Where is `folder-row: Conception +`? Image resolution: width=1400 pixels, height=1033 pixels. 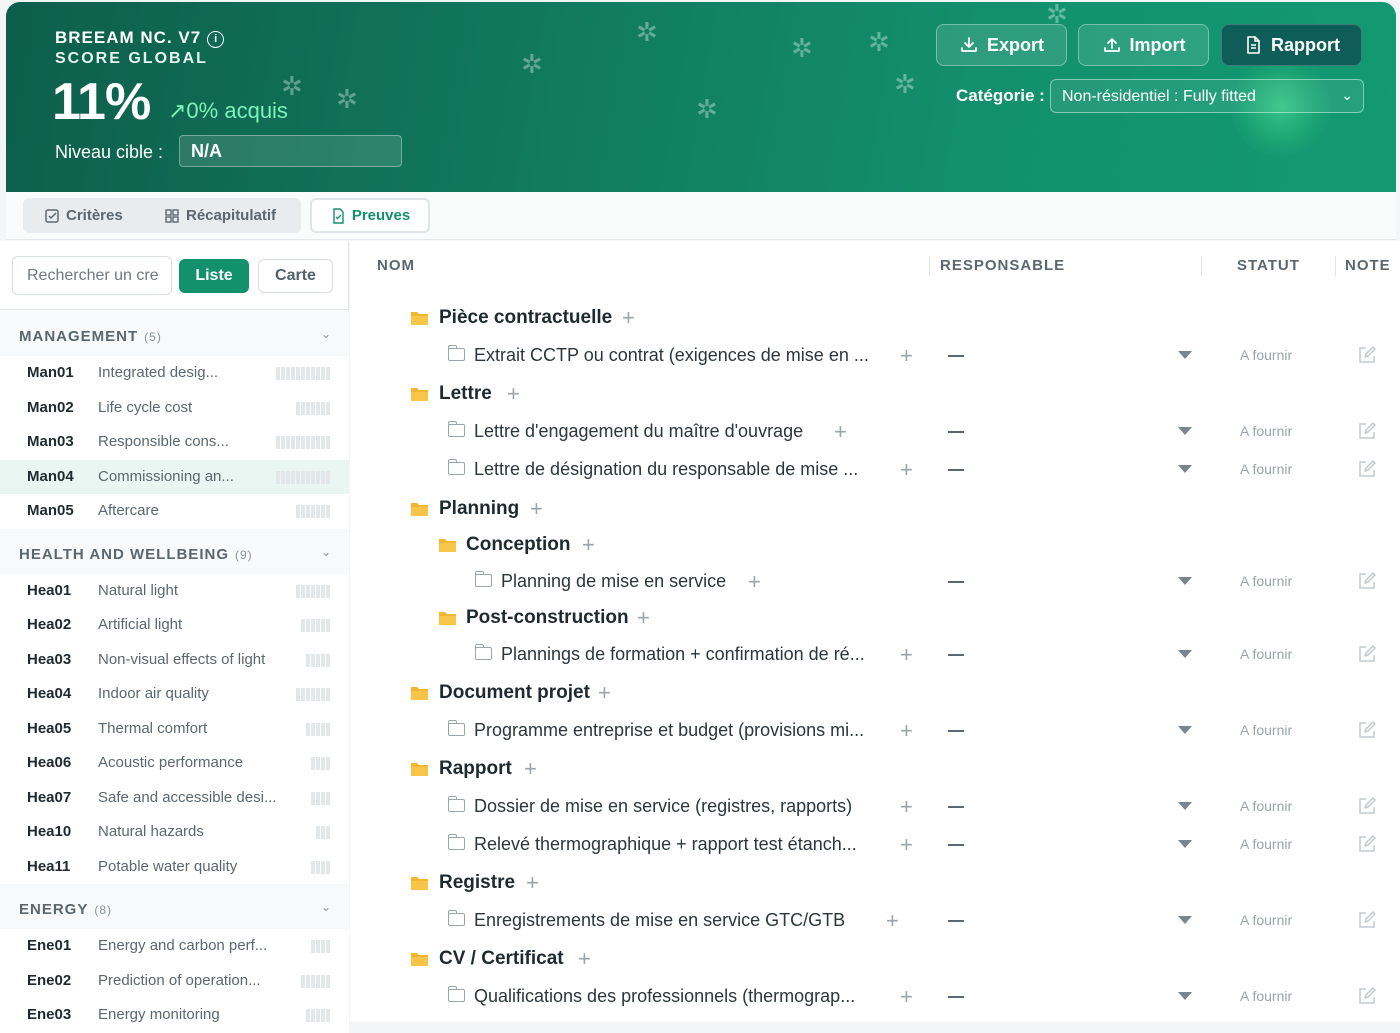 folder-row: Conception + is located at coordinates (875, 545).